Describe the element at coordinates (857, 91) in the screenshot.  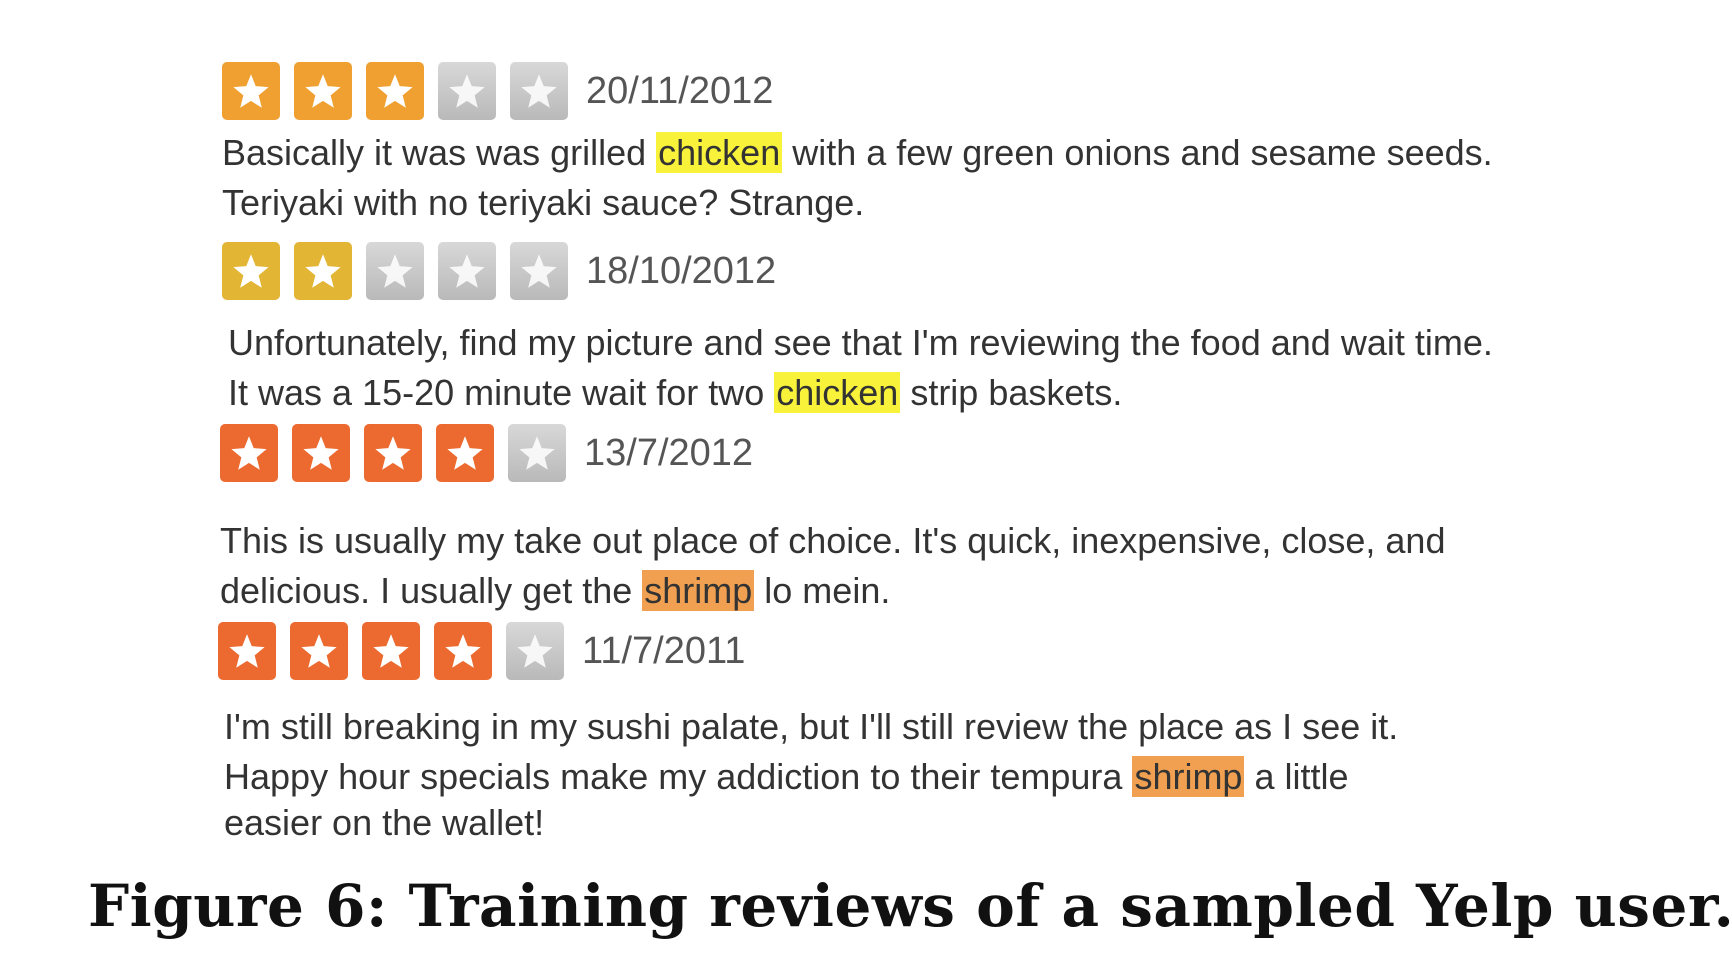
I see `star-rating: 20/11/2012` at that location.